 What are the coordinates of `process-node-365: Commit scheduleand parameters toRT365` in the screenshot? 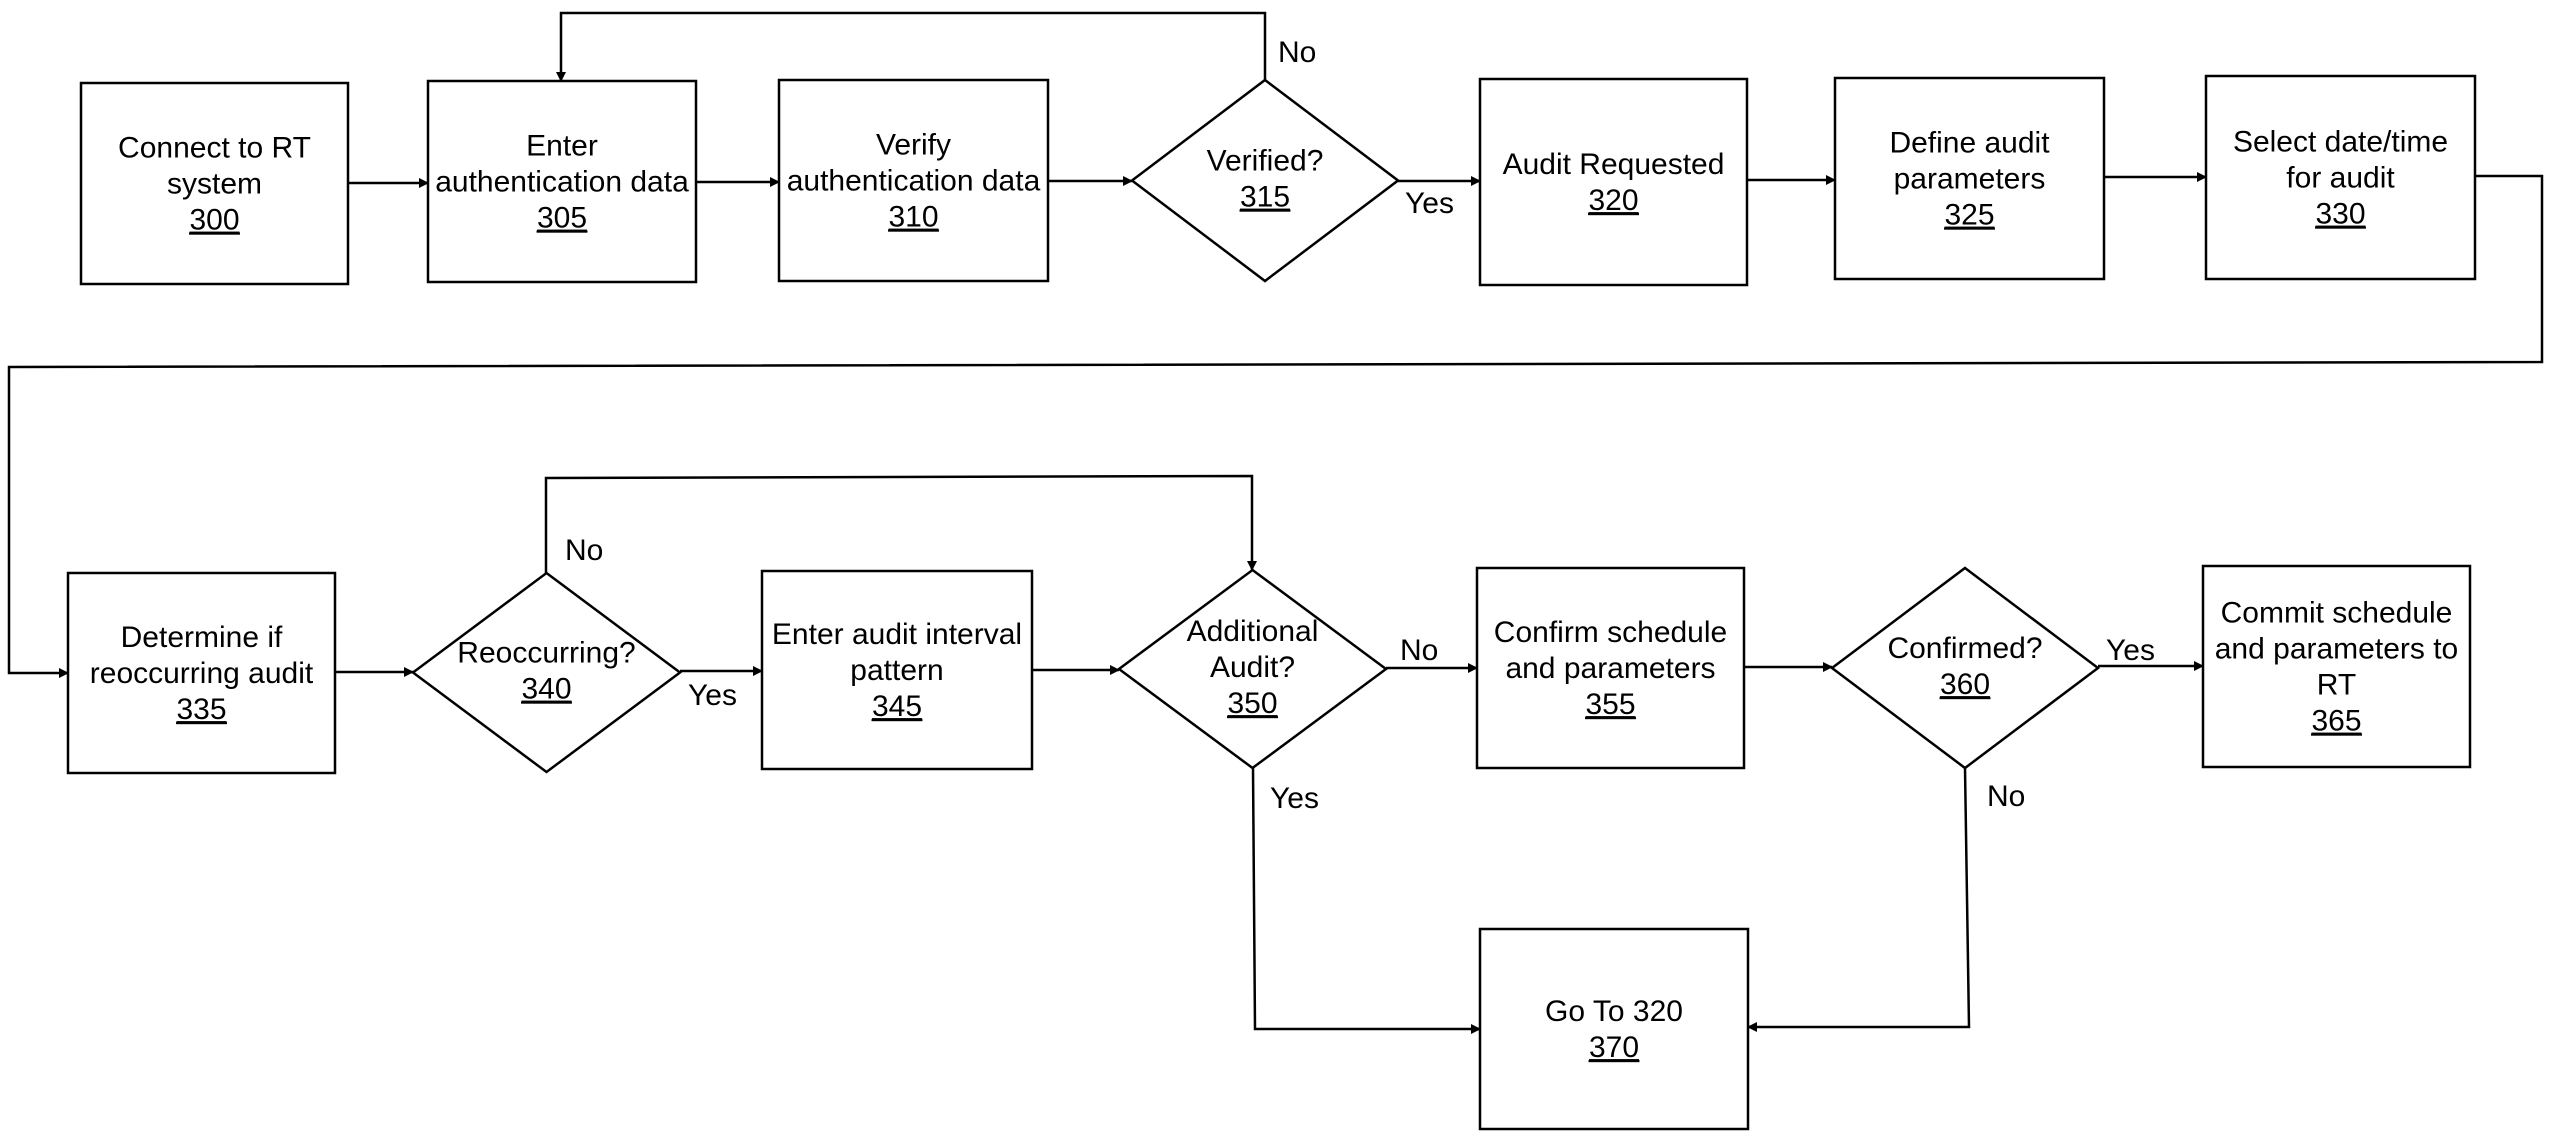 It's located at (2336, 666).